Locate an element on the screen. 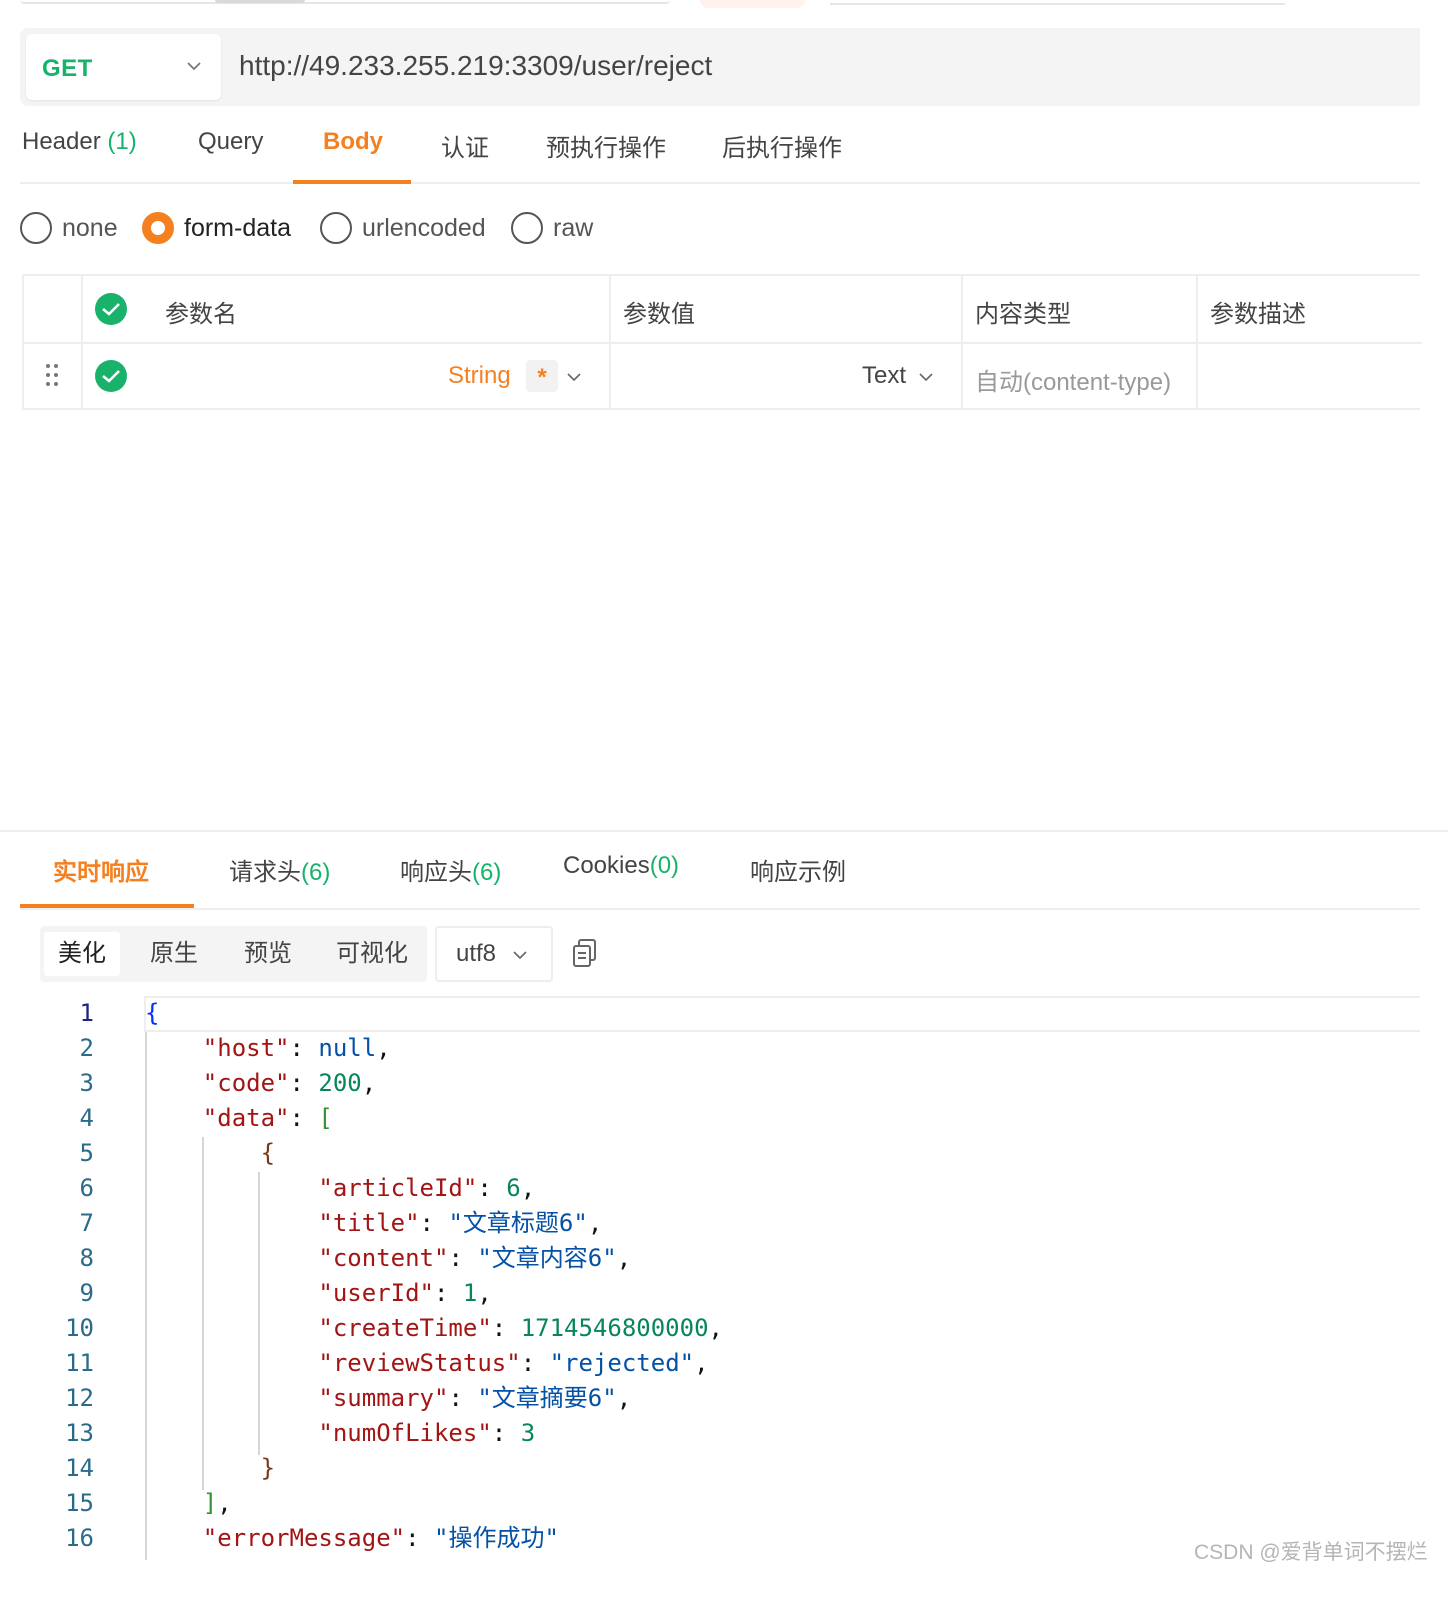  json-value: 1714546800000 is located at coordinates (614, 1328).